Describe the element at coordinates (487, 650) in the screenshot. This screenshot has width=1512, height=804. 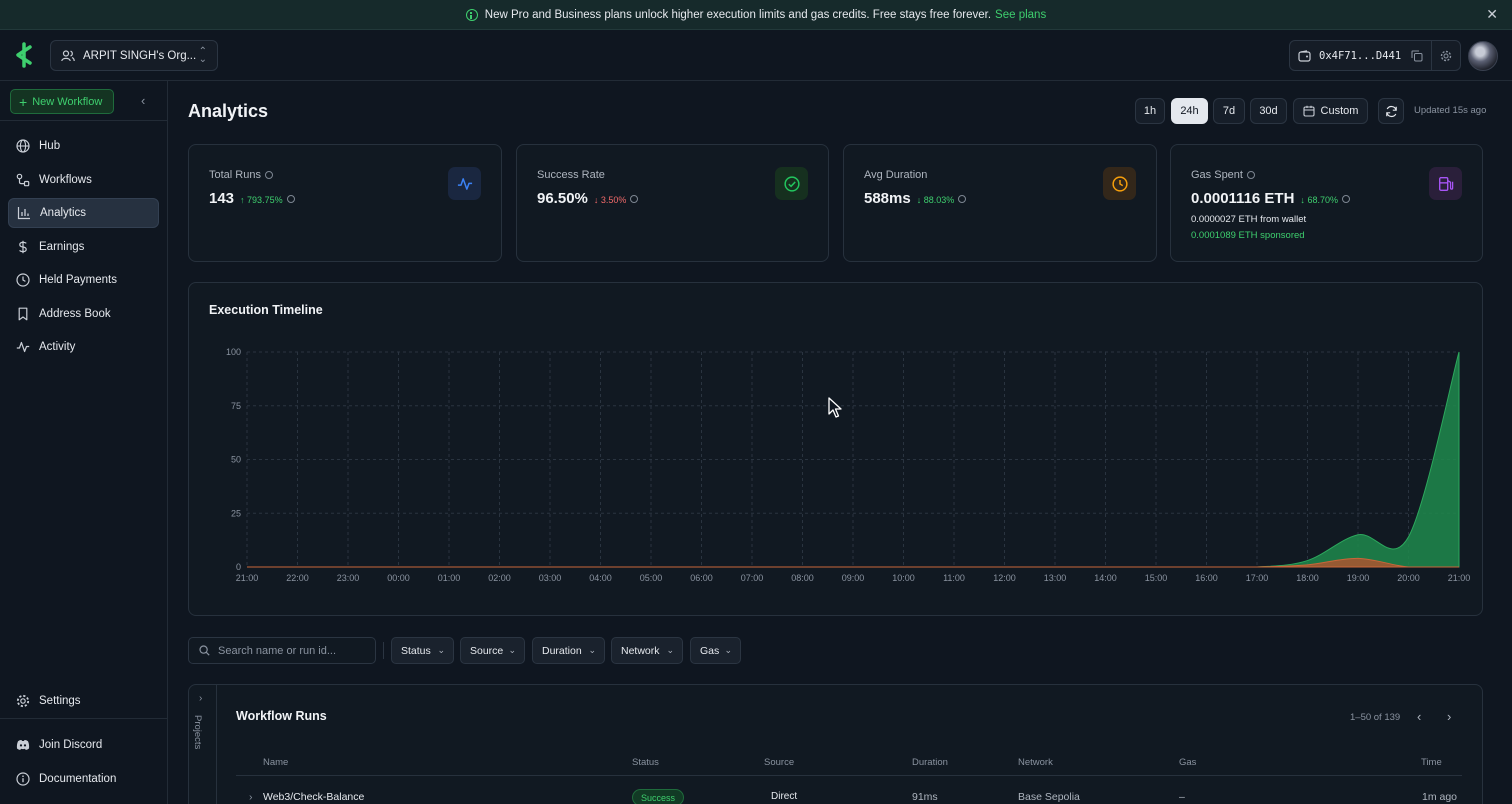
I see `filter-label: Source` at that location.